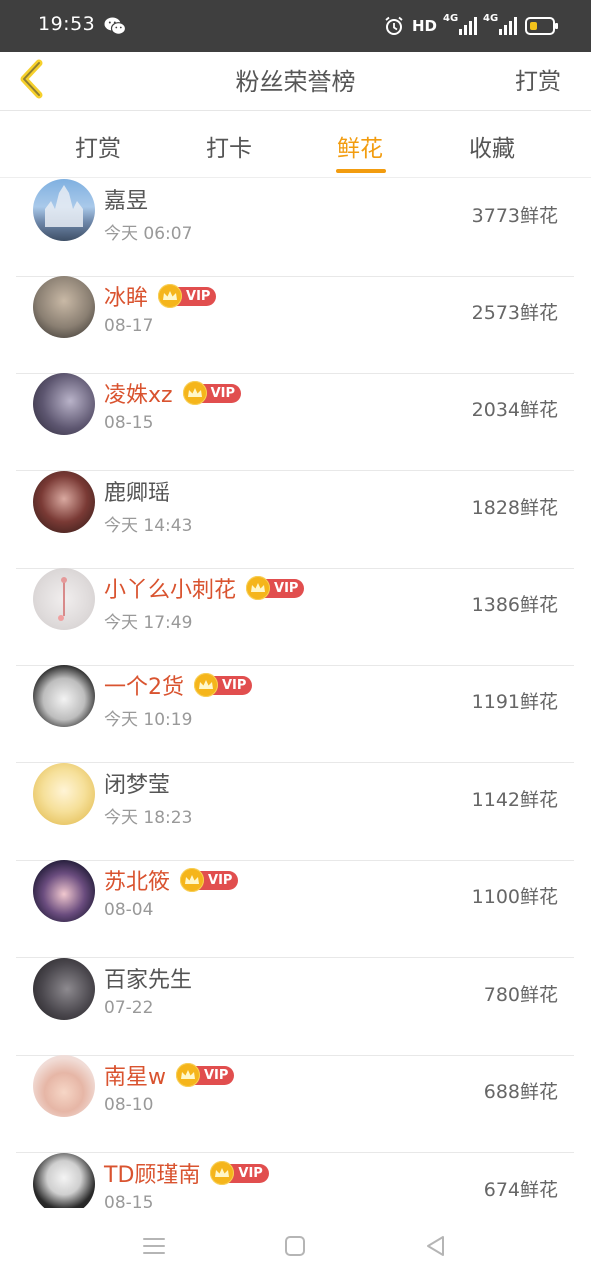 This screenshot has height=1280, width=591. I want to click on tab-favorites: 收藏, so click(492, 146).